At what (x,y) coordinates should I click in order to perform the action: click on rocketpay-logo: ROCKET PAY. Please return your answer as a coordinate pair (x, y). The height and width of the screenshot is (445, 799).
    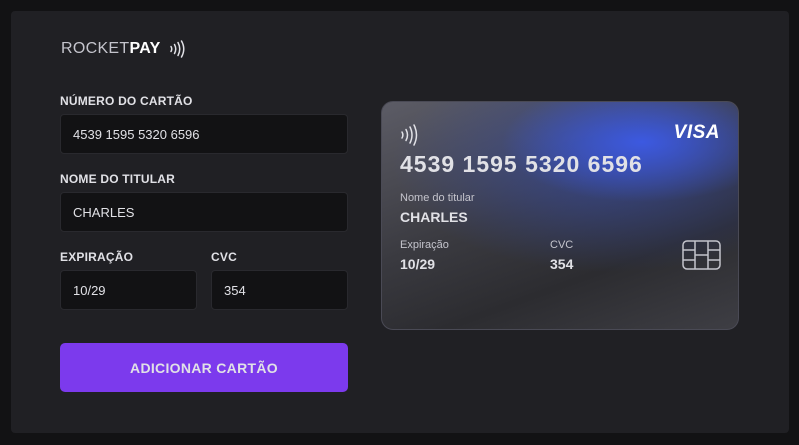
    Looking at the image, I should click on (123, 49).